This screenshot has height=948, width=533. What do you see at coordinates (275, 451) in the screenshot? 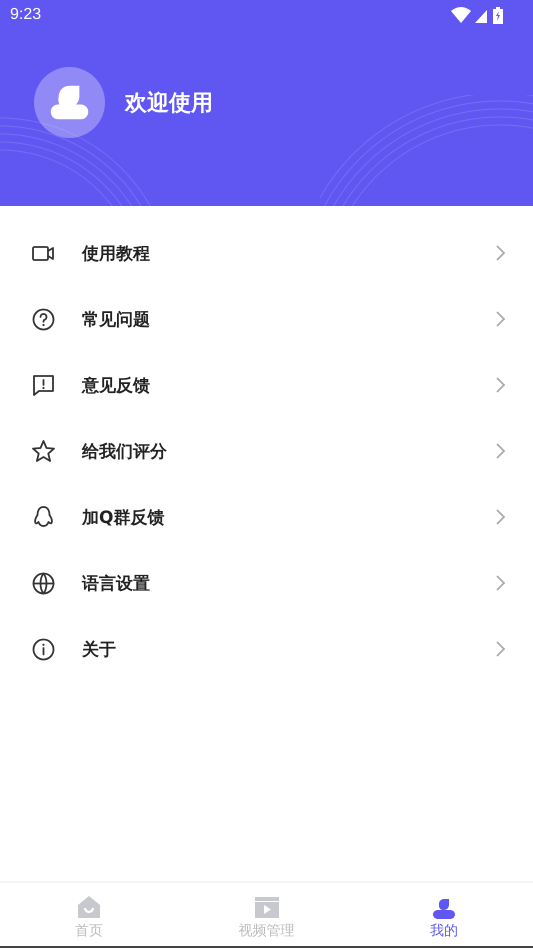
I see `menu-item: 给我们评分` at bounding box center [275, 451].